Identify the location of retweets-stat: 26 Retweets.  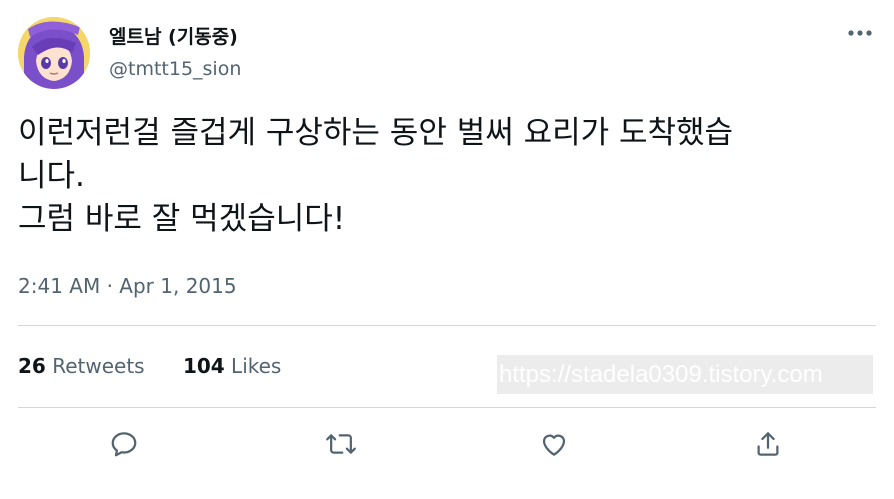
(81, 366).